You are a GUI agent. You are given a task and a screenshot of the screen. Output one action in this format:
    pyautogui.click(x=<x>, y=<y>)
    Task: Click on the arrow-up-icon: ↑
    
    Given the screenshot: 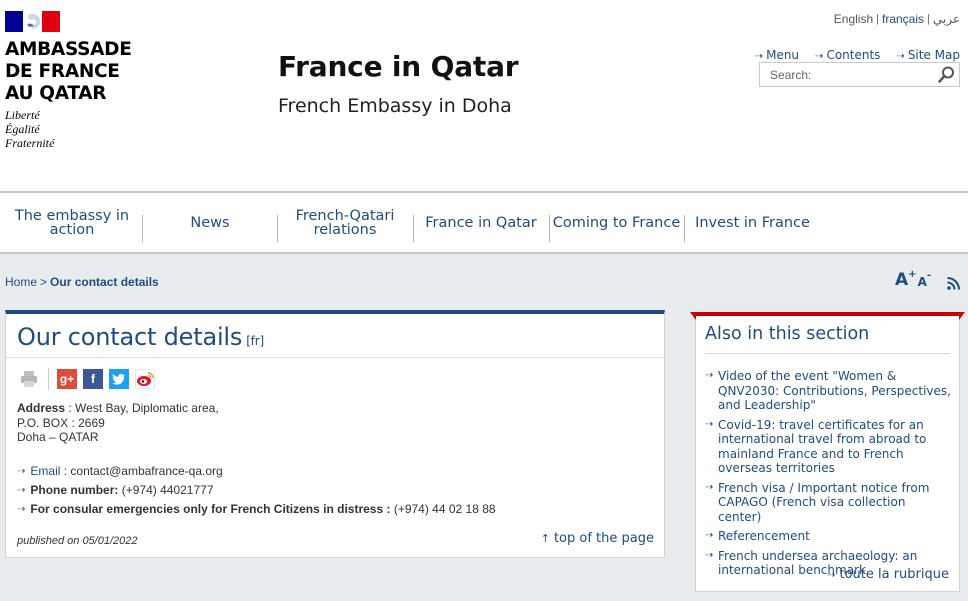 What is the action you would take?
    pyautogui.click(x=545, y=538)
    